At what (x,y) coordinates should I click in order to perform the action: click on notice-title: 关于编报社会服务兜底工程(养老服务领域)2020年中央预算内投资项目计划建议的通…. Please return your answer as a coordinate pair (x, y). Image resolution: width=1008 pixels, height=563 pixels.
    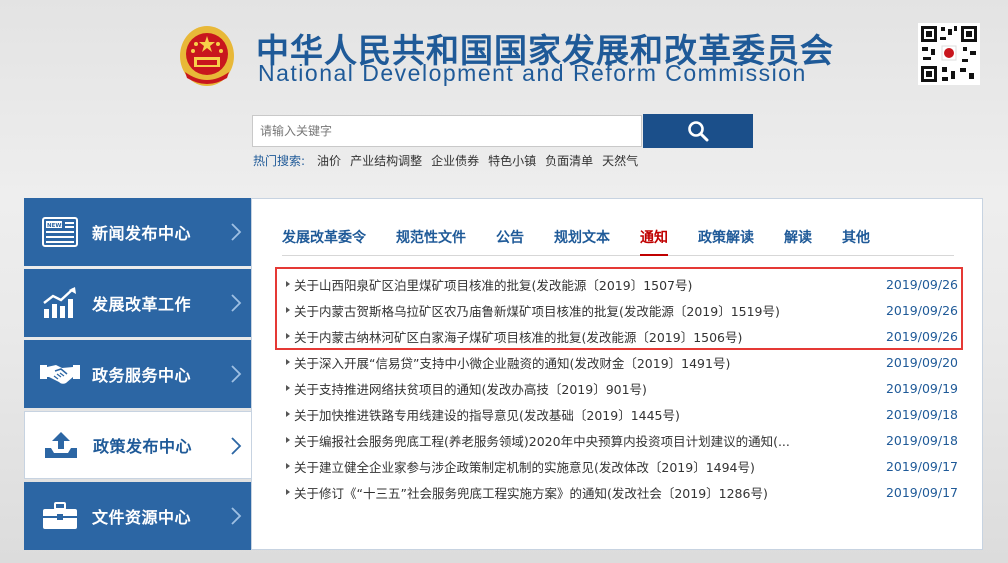
    Looking at the image, I should click on (581, 440).